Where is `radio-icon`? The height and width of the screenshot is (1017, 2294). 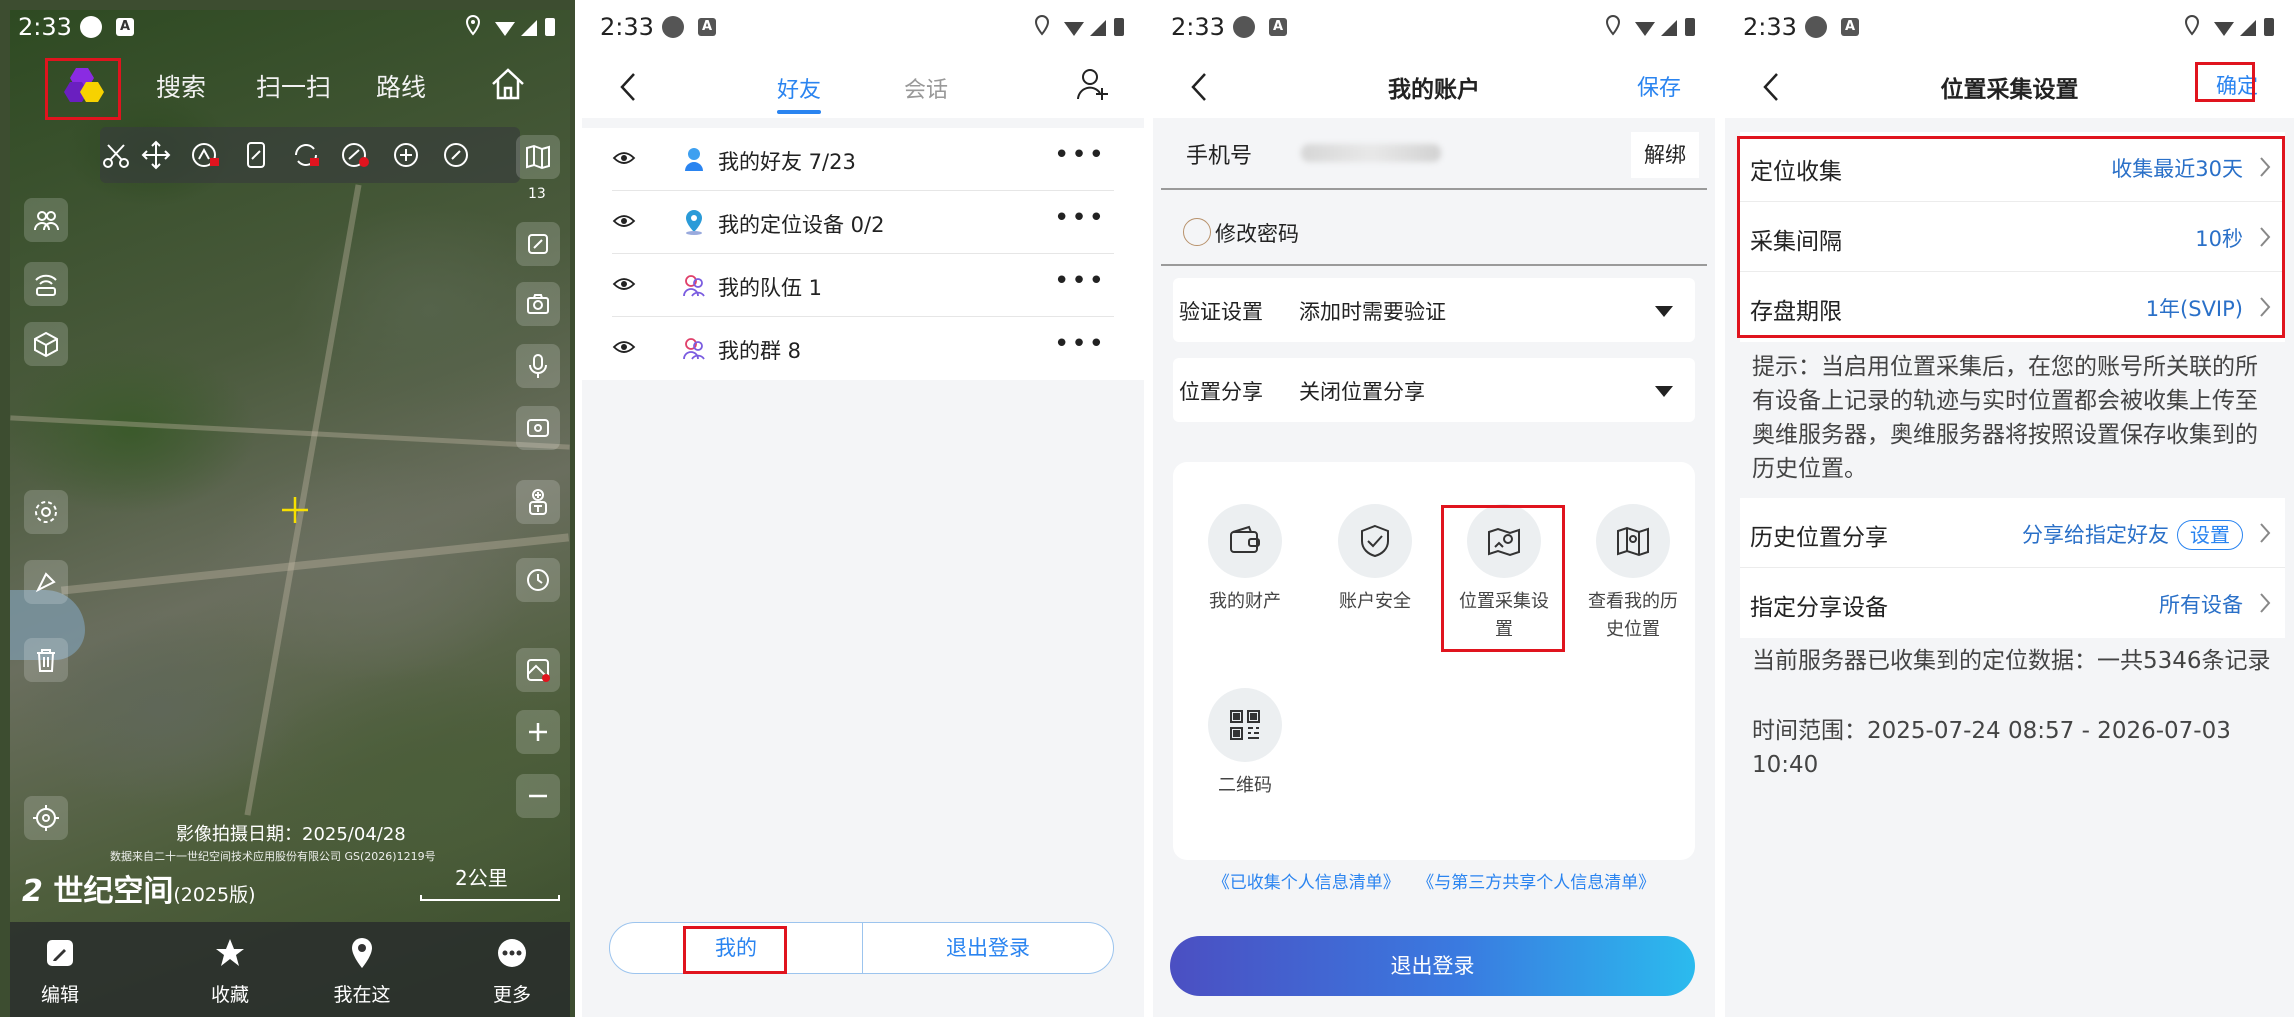 radio-icon is located at coordinates (1197, 232).